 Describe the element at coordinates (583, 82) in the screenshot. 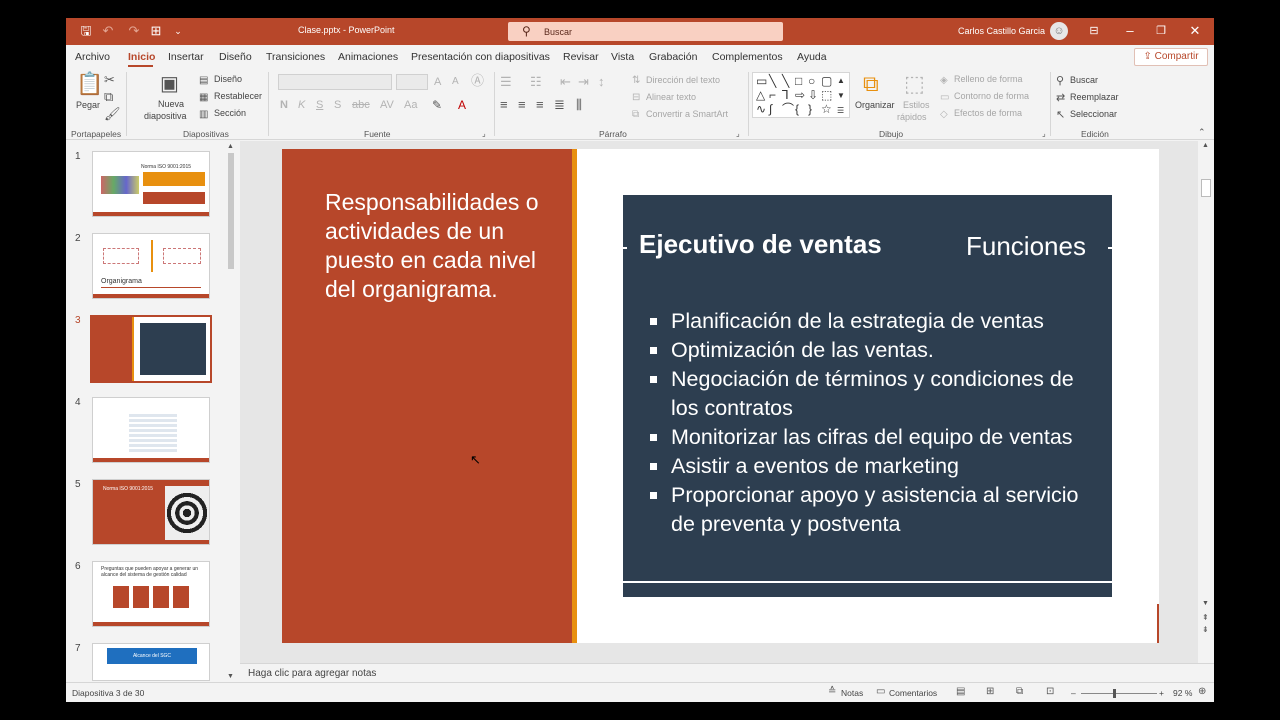

I see `increase-indent-icon: ⇥` at that location.